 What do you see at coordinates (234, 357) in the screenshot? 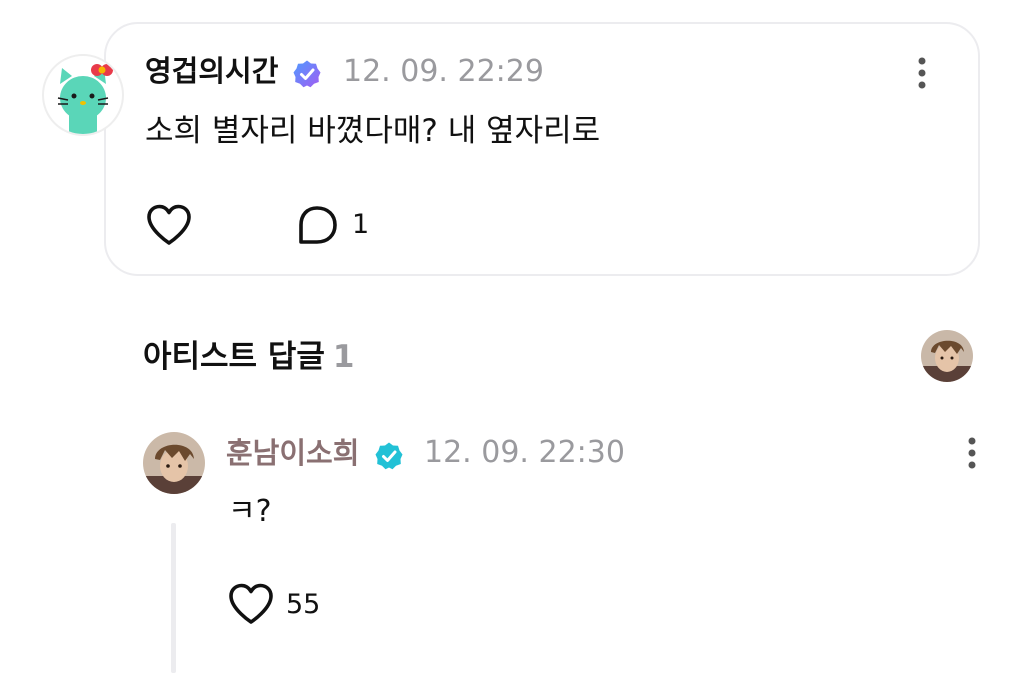
I see `artist-reply-title-text: 아티스트 답글` at bounding box center [234, 357].